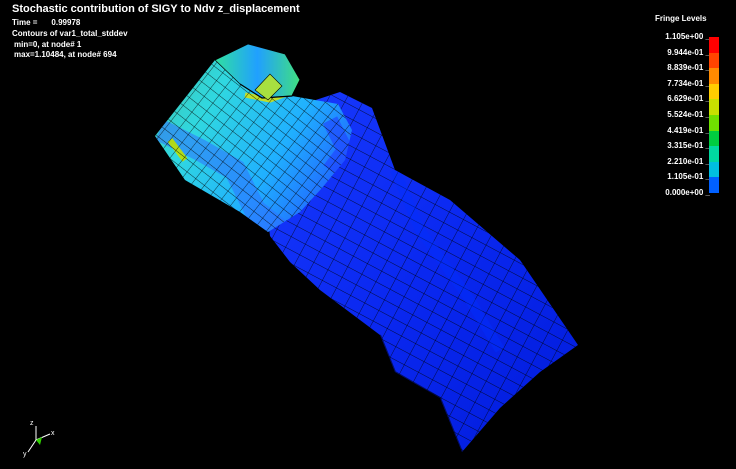 Image resolution: width=736 pixels, height=469 pixels. I want to click on fringe-level-label: 1.105e+00, so click(685, 36).